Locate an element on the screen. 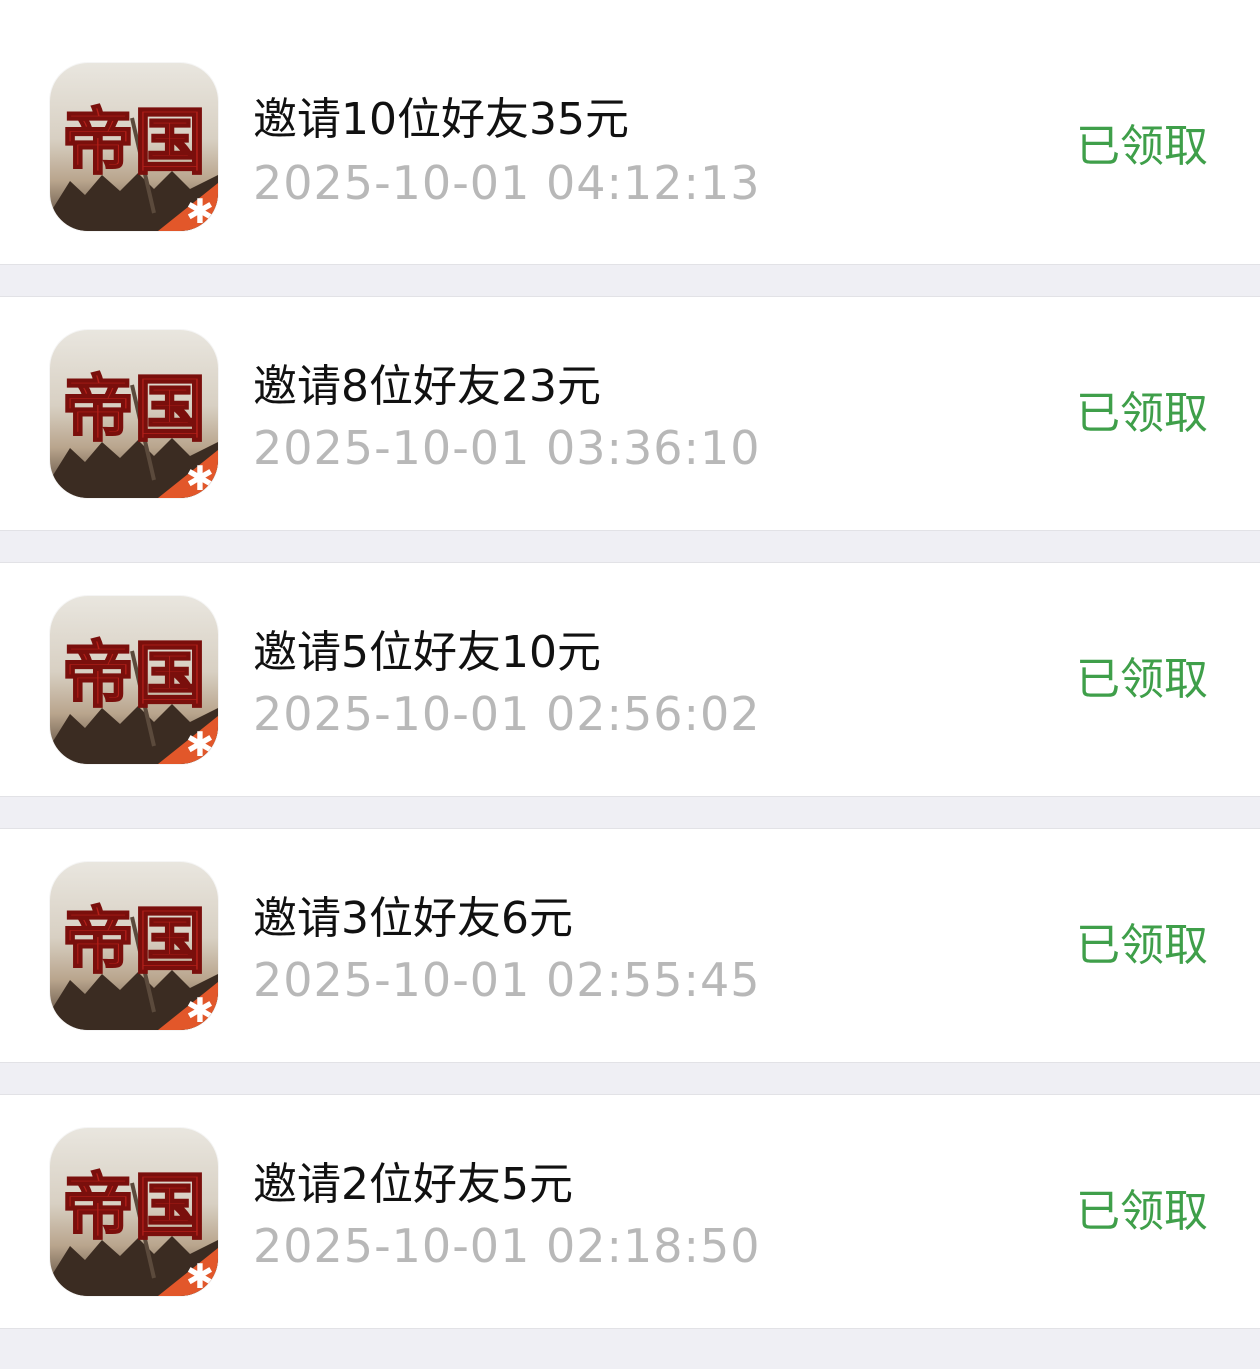 Image resolution: width=1260 pixels, height=1369 pixels. reward-title: 邀请2位好友5元 is located at coordinates (413, 1184).